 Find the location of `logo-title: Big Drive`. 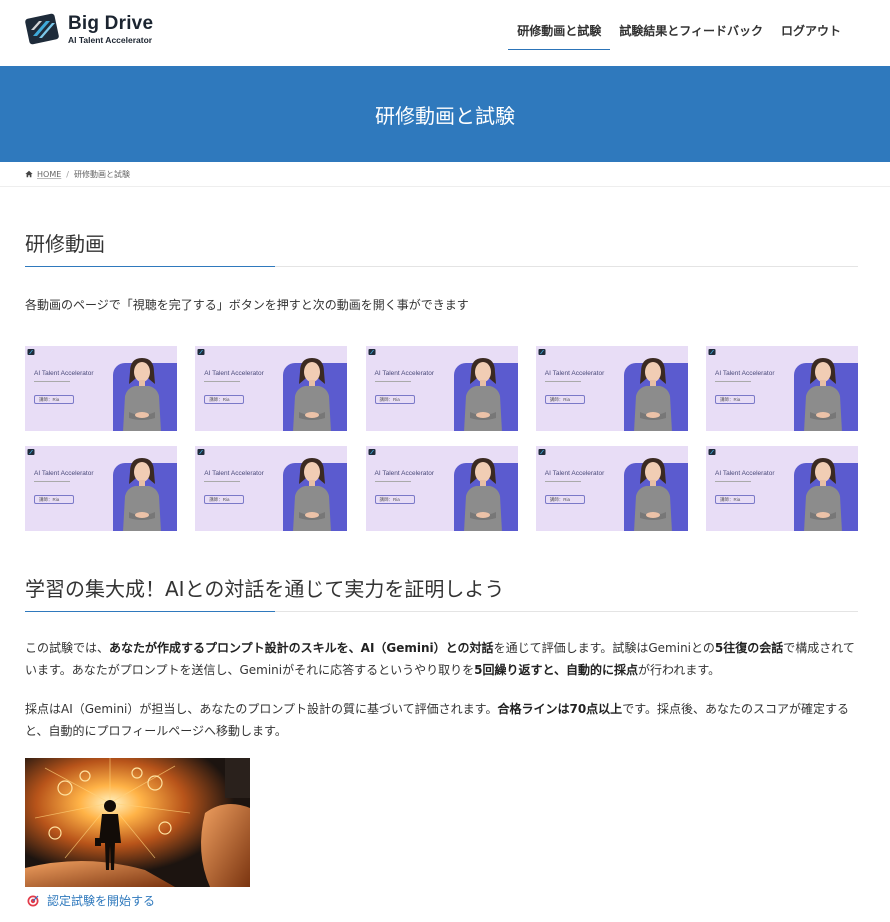

logo-title: Big Drive is located at coordinates (111, 23).